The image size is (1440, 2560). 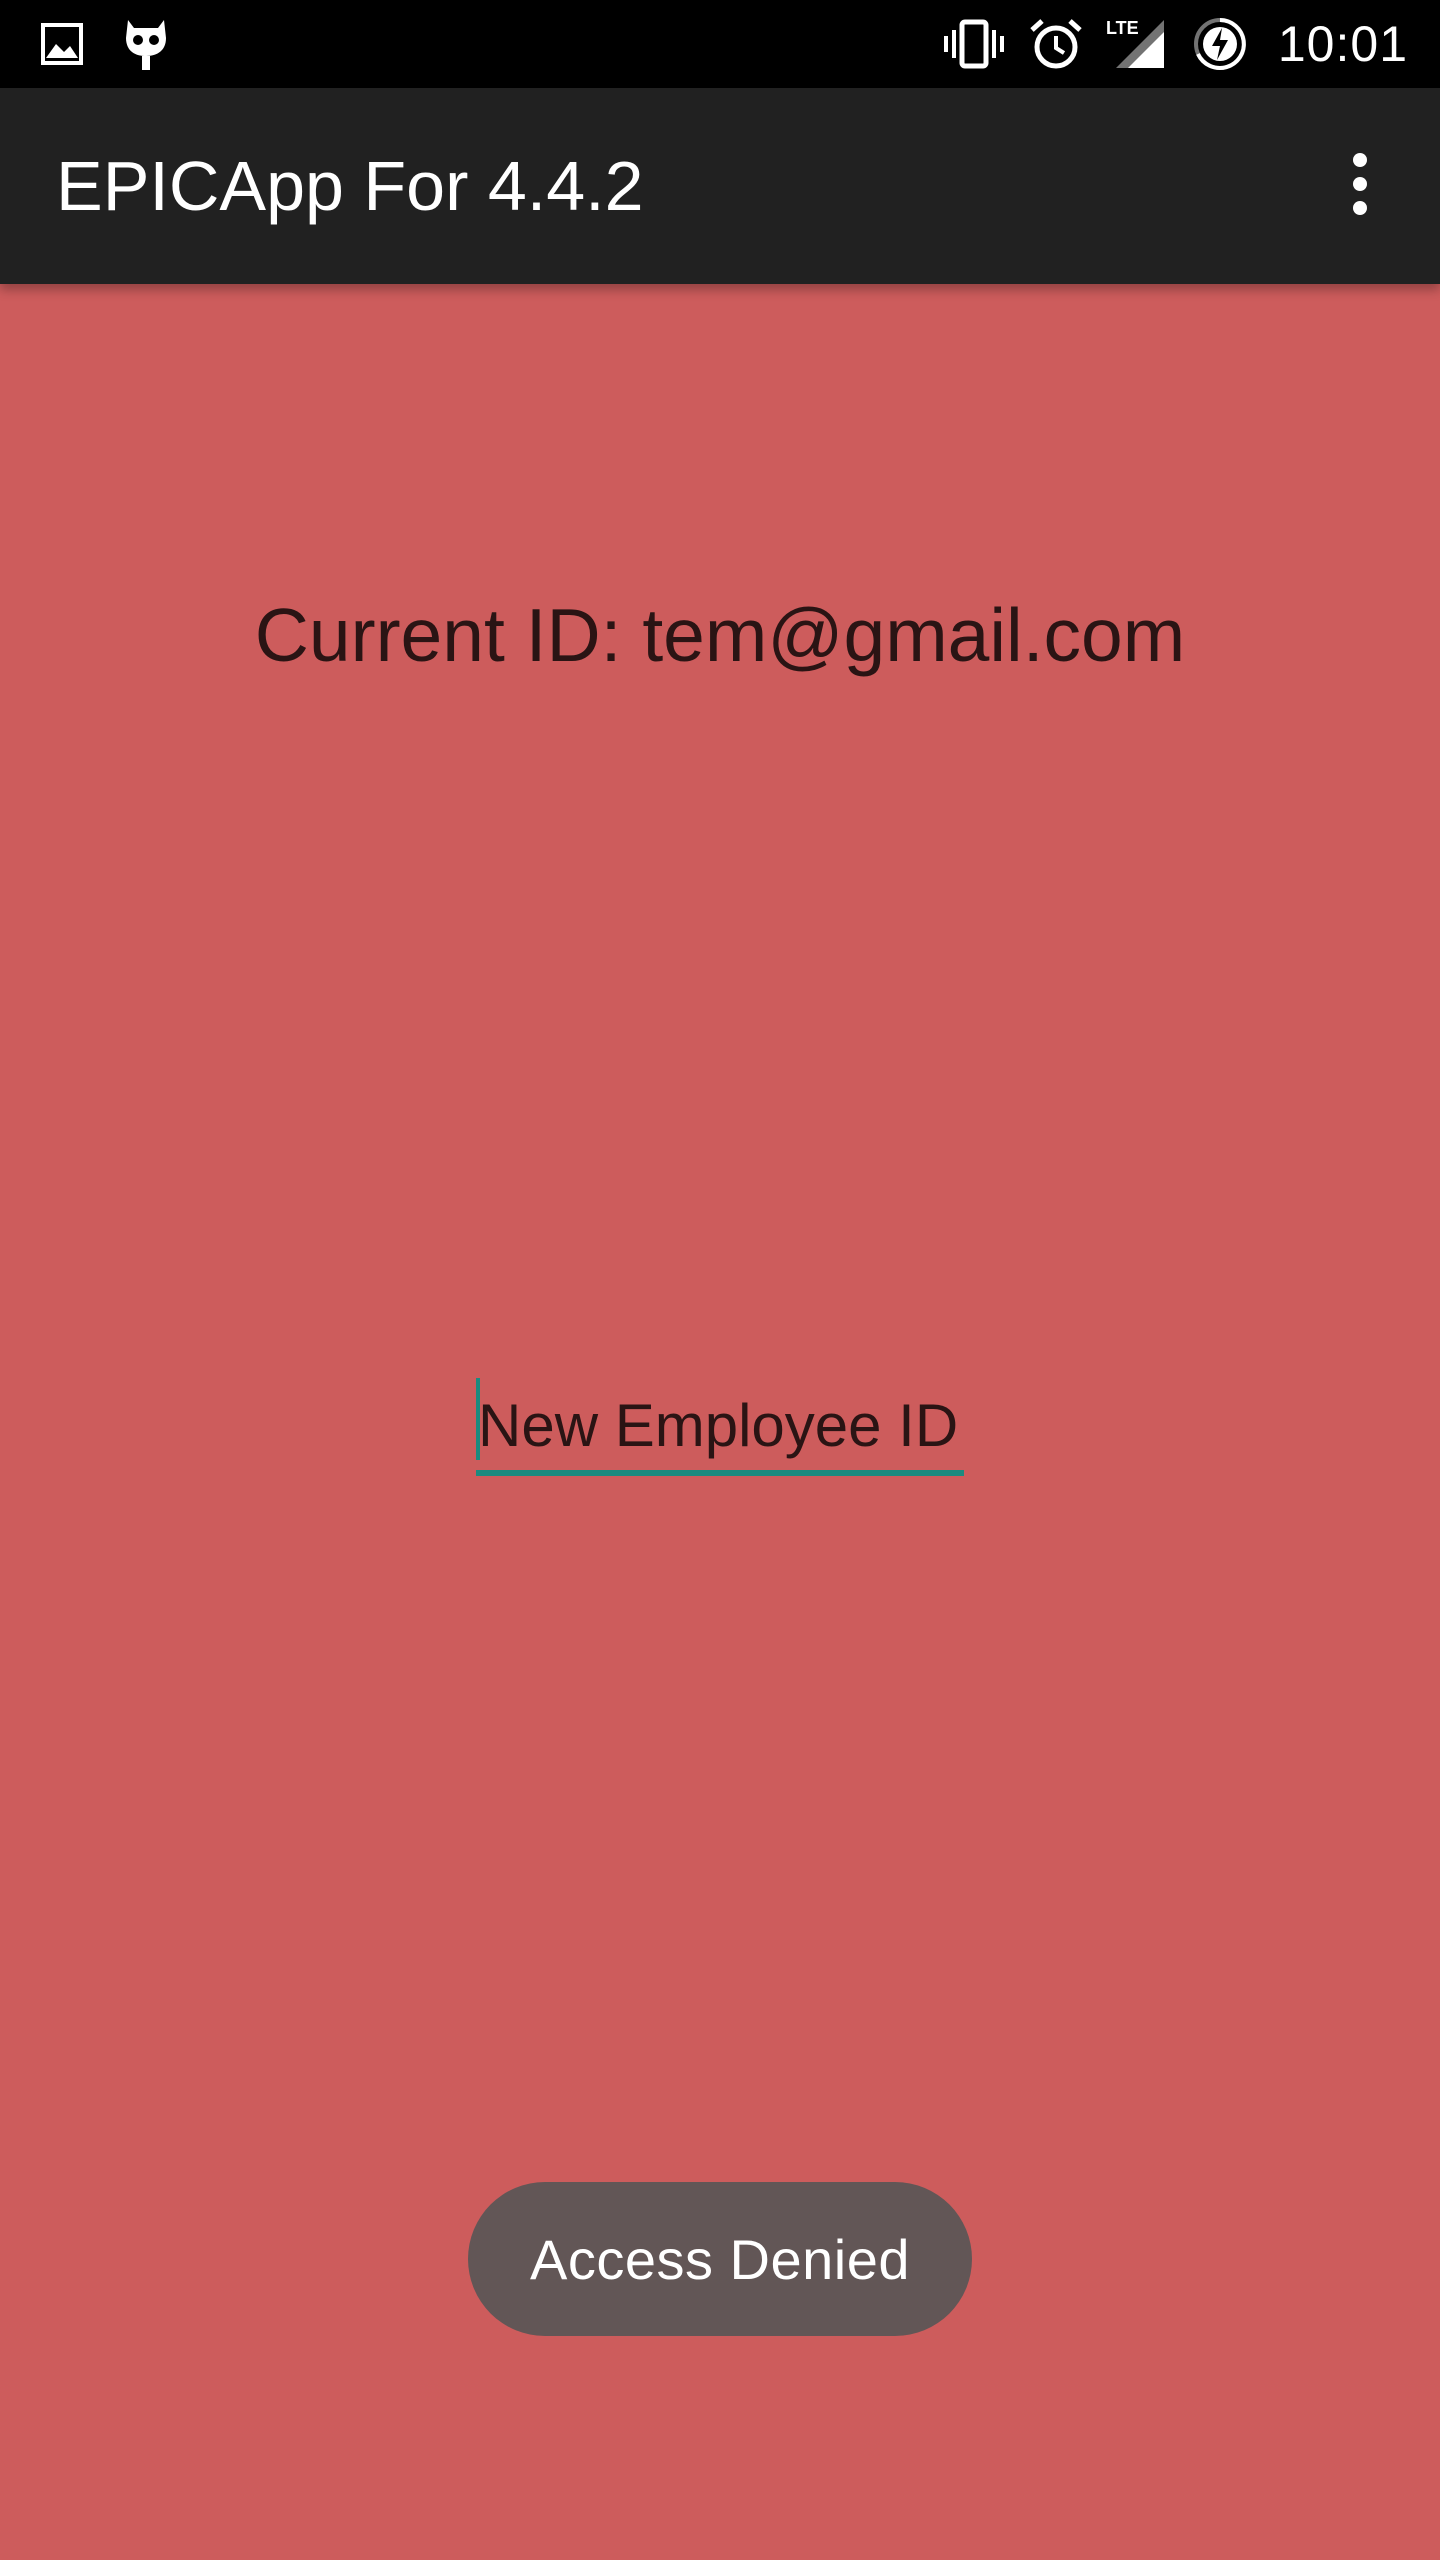 I want to click on input-underline, so click(x=720, y=1473).